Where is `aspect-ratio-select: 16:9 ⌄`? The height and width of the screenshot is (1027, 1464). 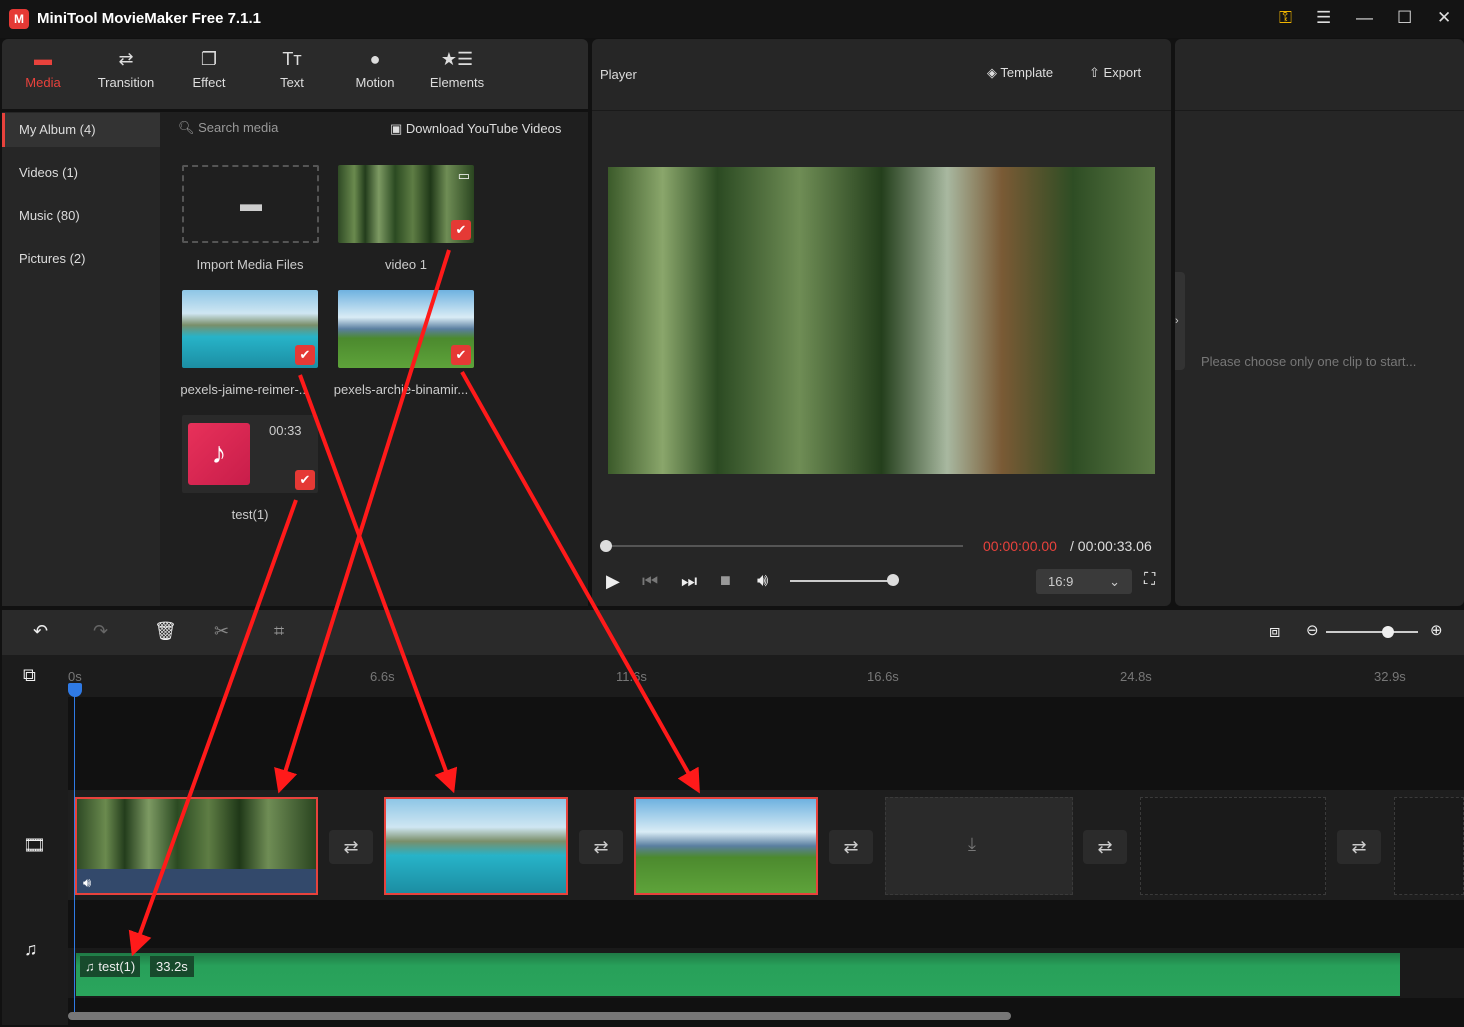
aspect-ratio-select: 16:9 ⌄ is located at coordinates (1084, 581).